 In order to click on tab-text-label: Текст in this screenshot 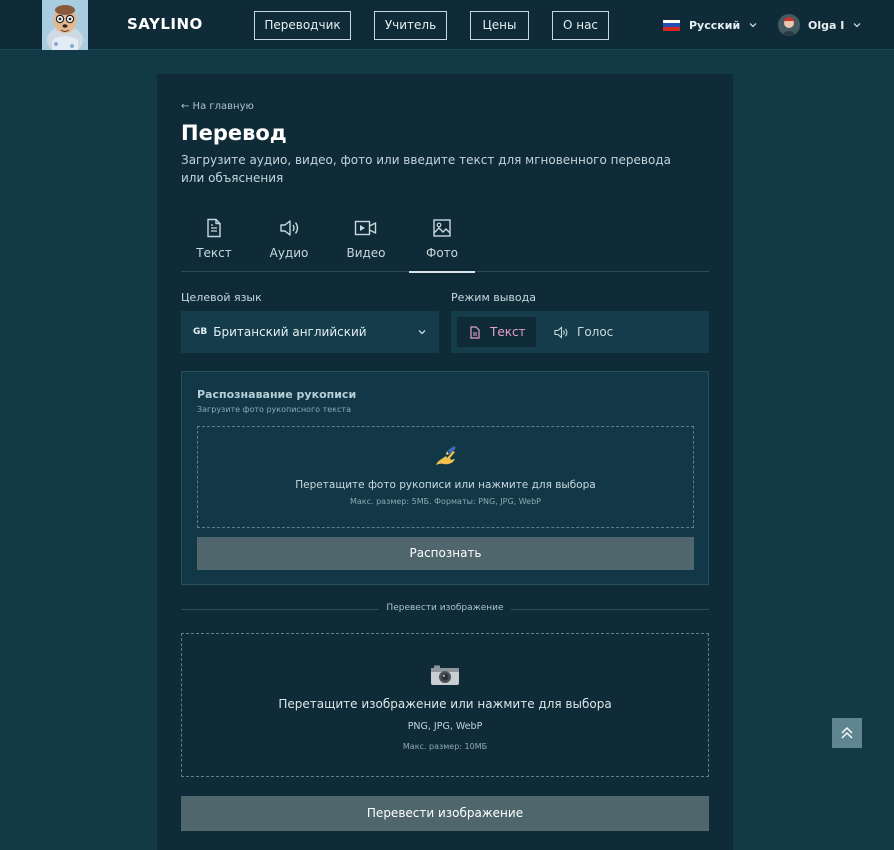, I will do `click(214, 253)`.